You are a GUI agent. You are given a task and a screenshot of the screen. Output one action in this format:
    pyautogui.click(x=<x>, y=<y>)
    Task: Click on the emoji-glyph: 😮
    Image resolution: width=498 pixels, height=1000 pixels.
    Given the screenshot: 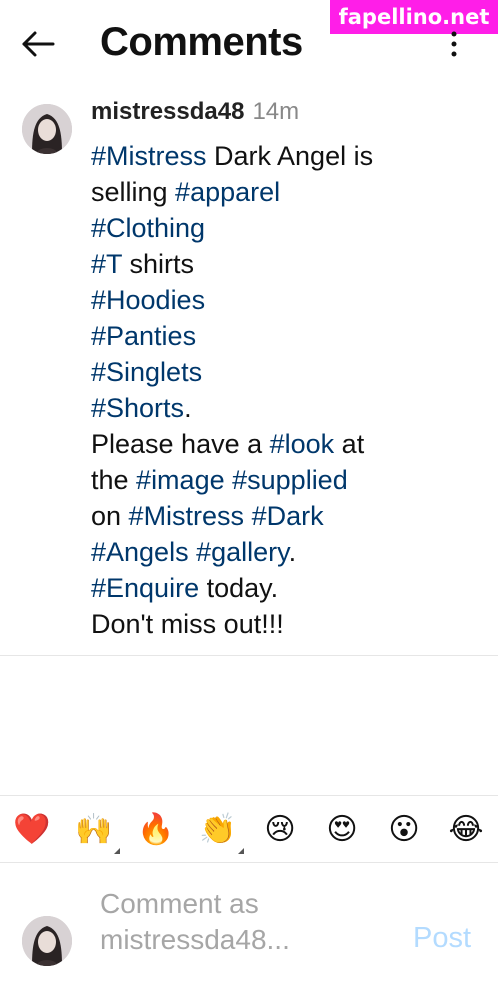 What is the action you would take?
    pyautogui.click(x=404, y=829)
    